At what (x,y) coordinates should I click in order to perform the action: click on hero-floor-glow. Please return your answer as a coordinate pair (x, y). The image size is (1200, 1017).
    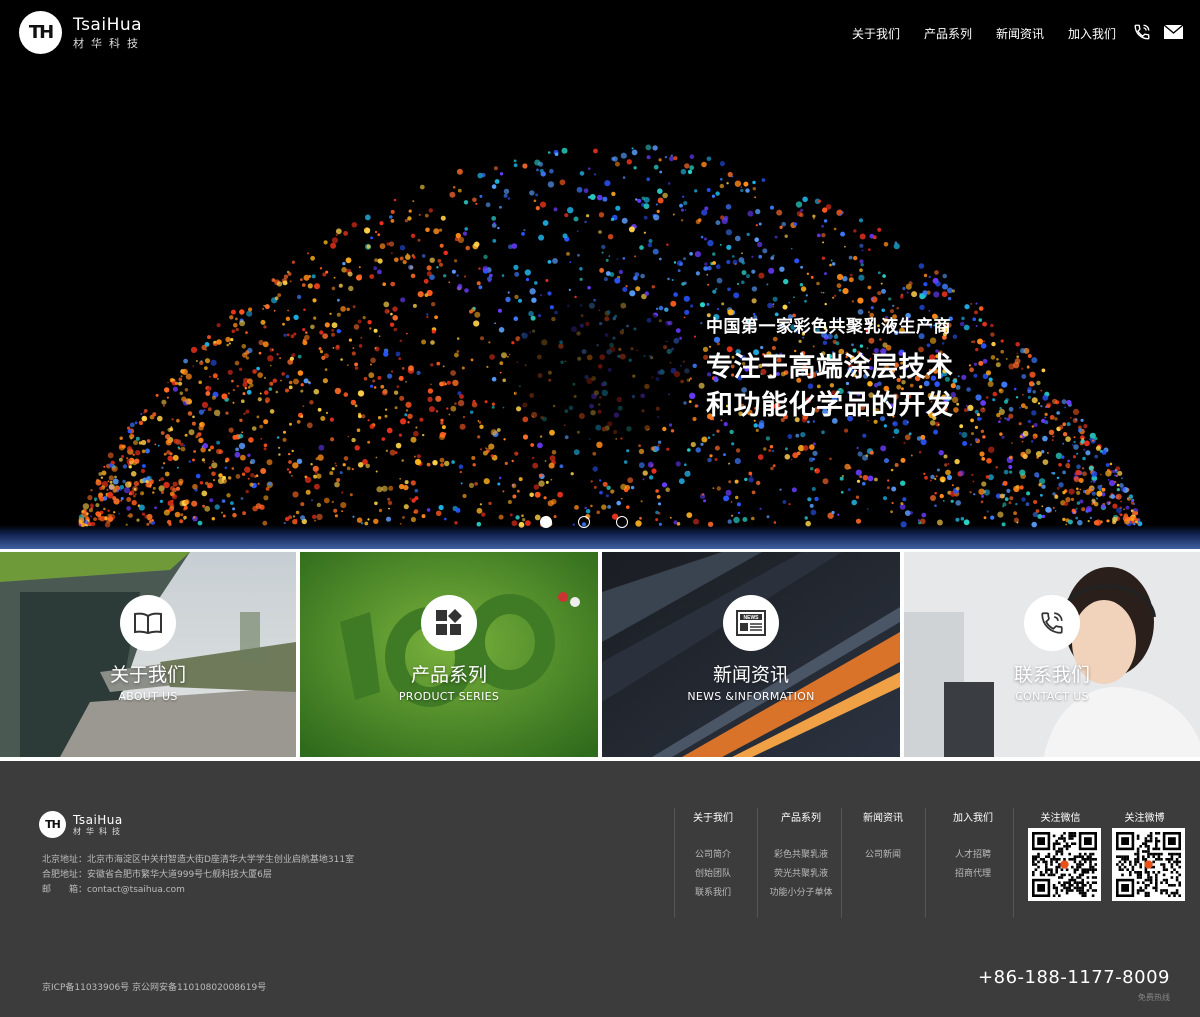
    Looking at the image, I should click on (600, 537).